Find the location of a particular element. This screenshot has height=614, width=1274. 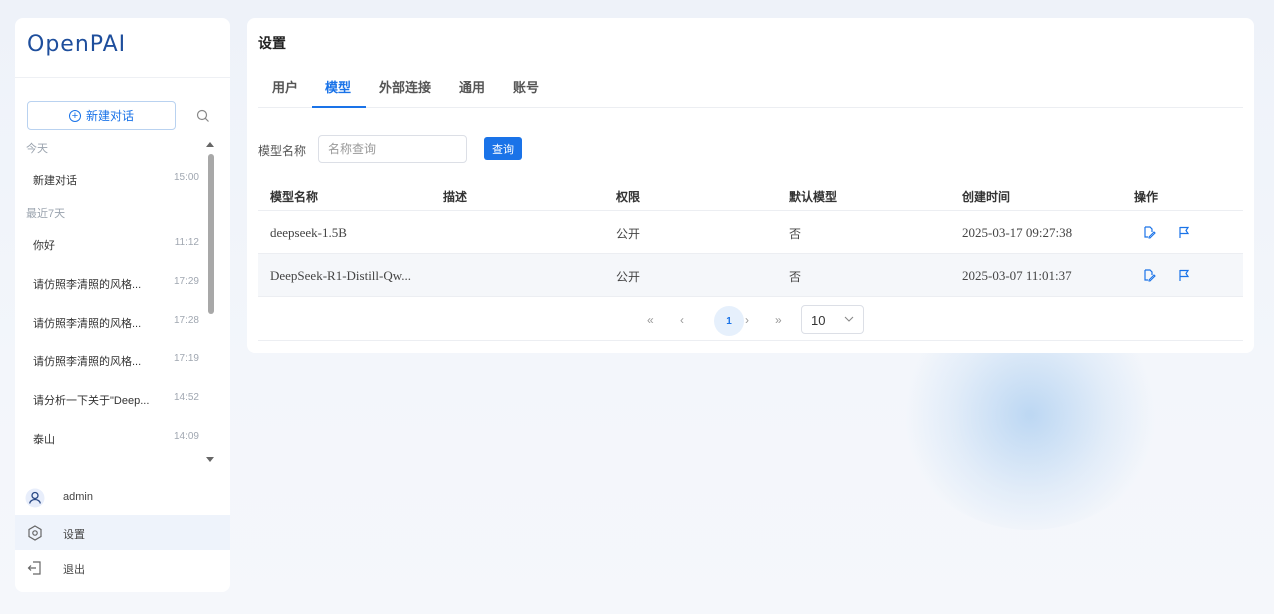

history-item-time: 14:52 is located at coordinates (186, 397).